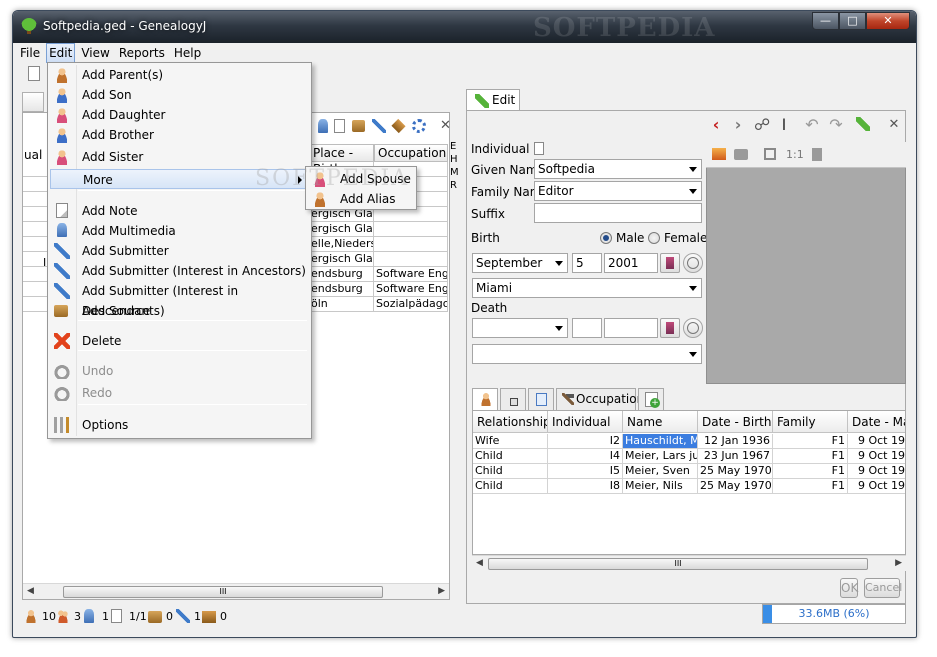 The image size is (937, 657). What do you see at coordinates (618, 213) in the screenshot?
I see `suffix-field` at bounding box center [618, 213].